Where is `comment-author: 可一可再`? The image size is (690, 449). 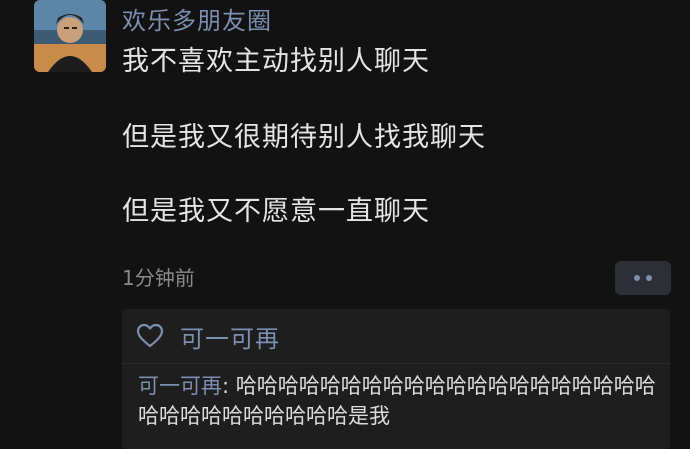 comment-author: 可一可再 is located at coordinates (180, 386).